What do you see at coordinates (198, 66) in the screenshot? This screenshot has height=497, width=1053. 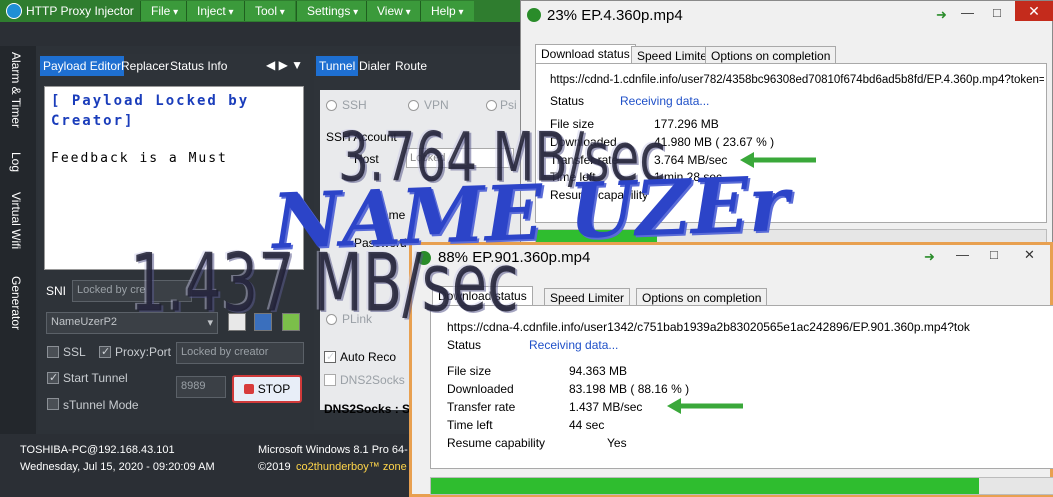 I see `tab-status-info: Status Info` at bounding box center [198, 66].